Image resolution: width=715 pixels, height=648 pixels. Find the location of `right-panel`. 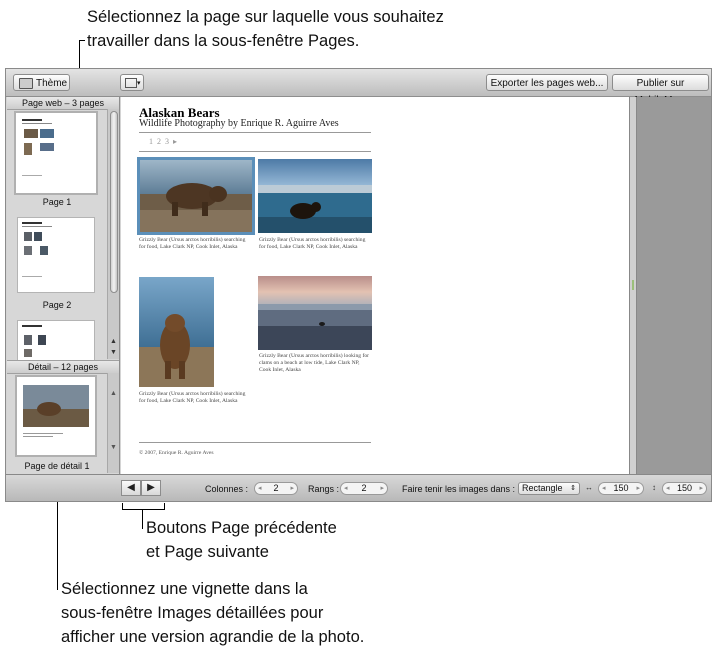

right-panel is located at coordinates (670, 285).